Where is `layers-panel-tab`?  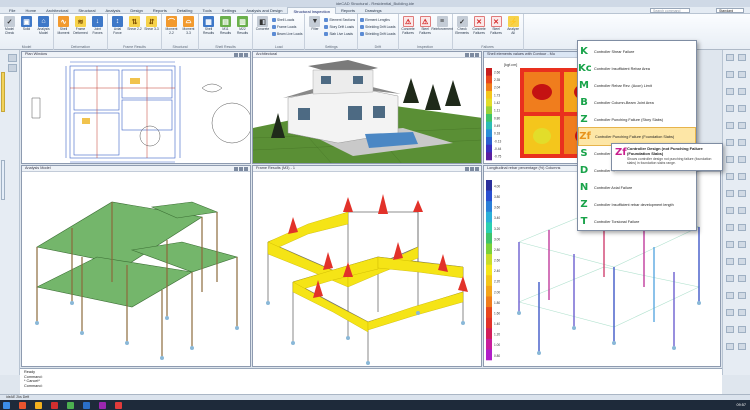
layers-panel-tab is located at coordinates (3, 180).